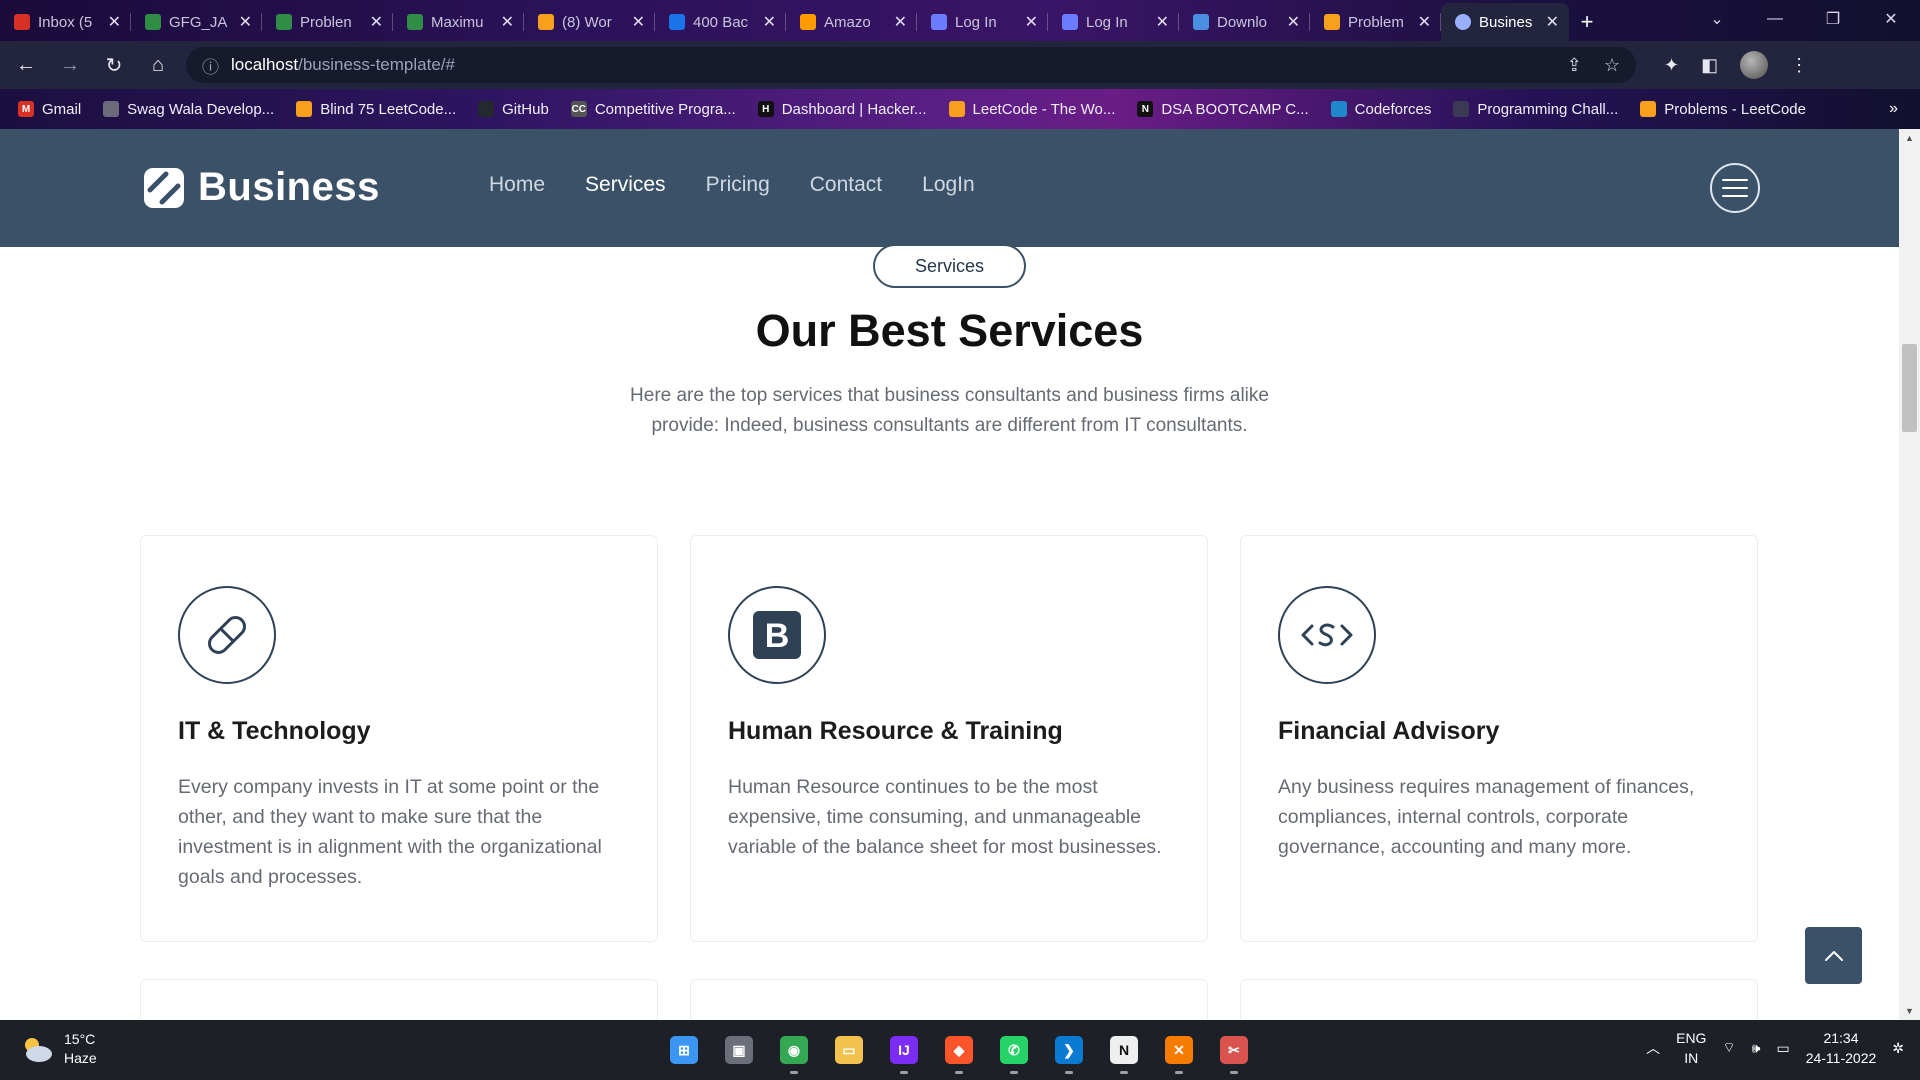  I want to click on forward-icon: →, so click(70, 65).